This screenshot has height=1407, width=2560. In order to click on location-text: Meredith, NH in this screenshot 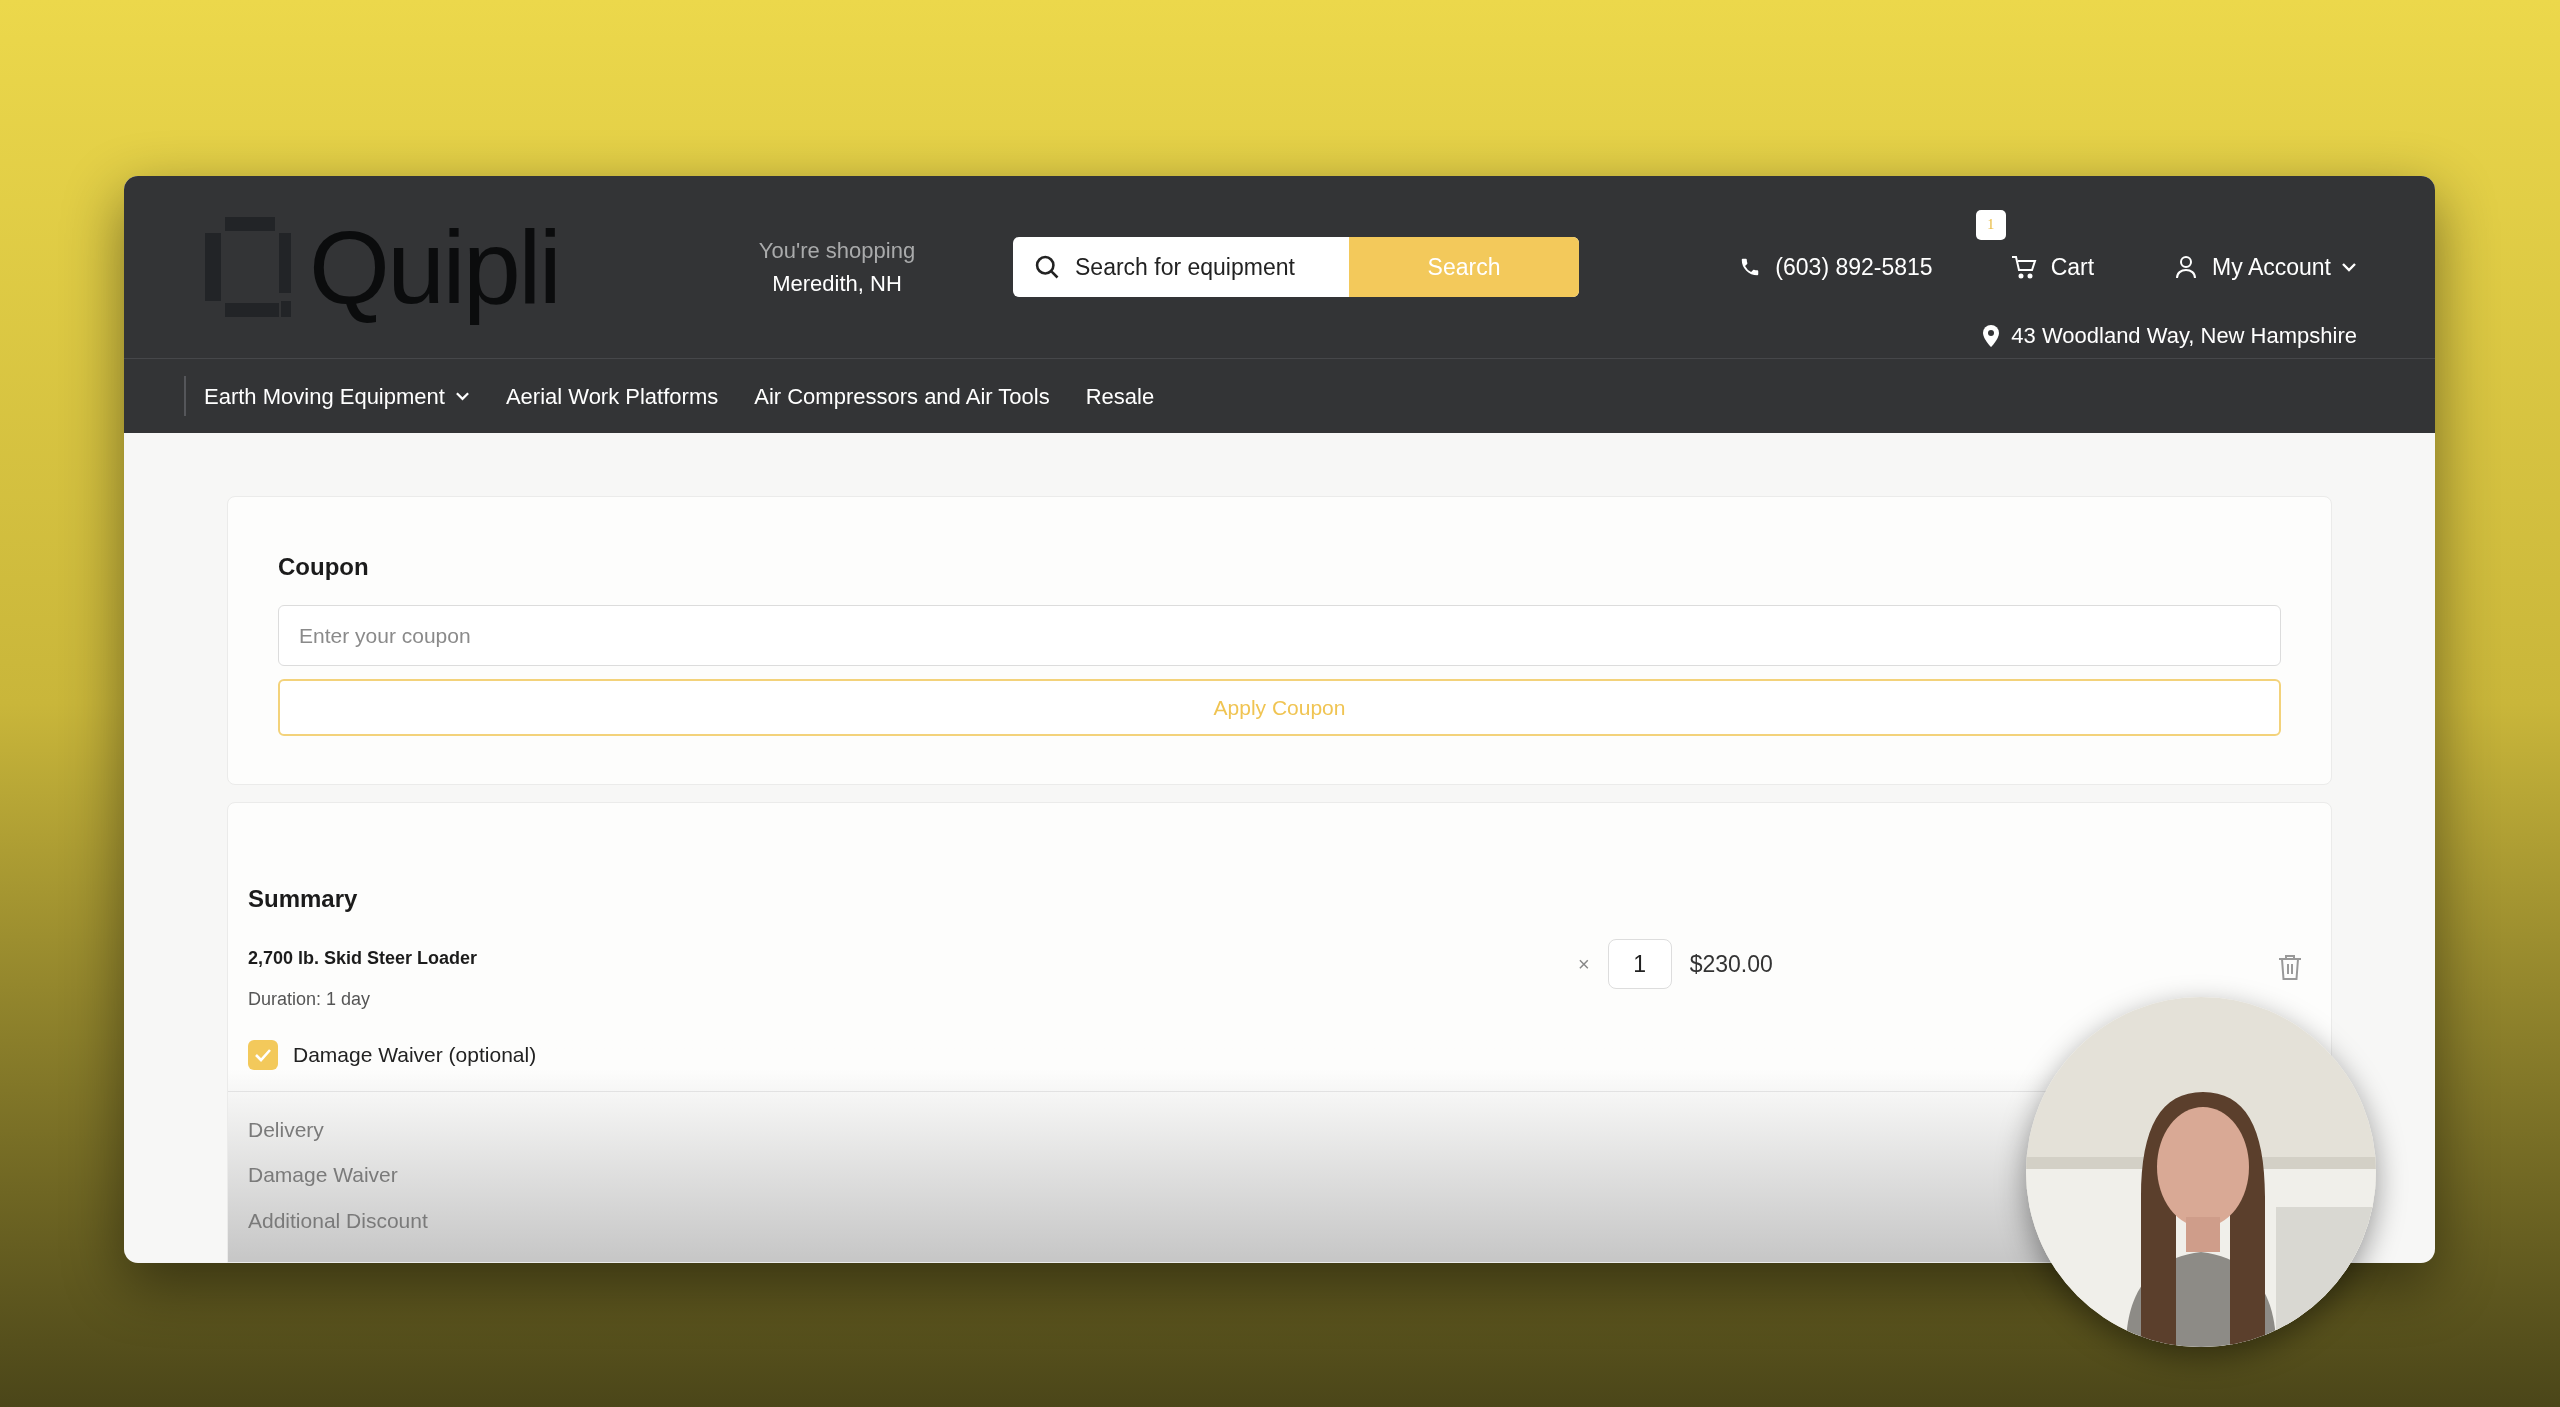, I will do `click(837, 283)`.